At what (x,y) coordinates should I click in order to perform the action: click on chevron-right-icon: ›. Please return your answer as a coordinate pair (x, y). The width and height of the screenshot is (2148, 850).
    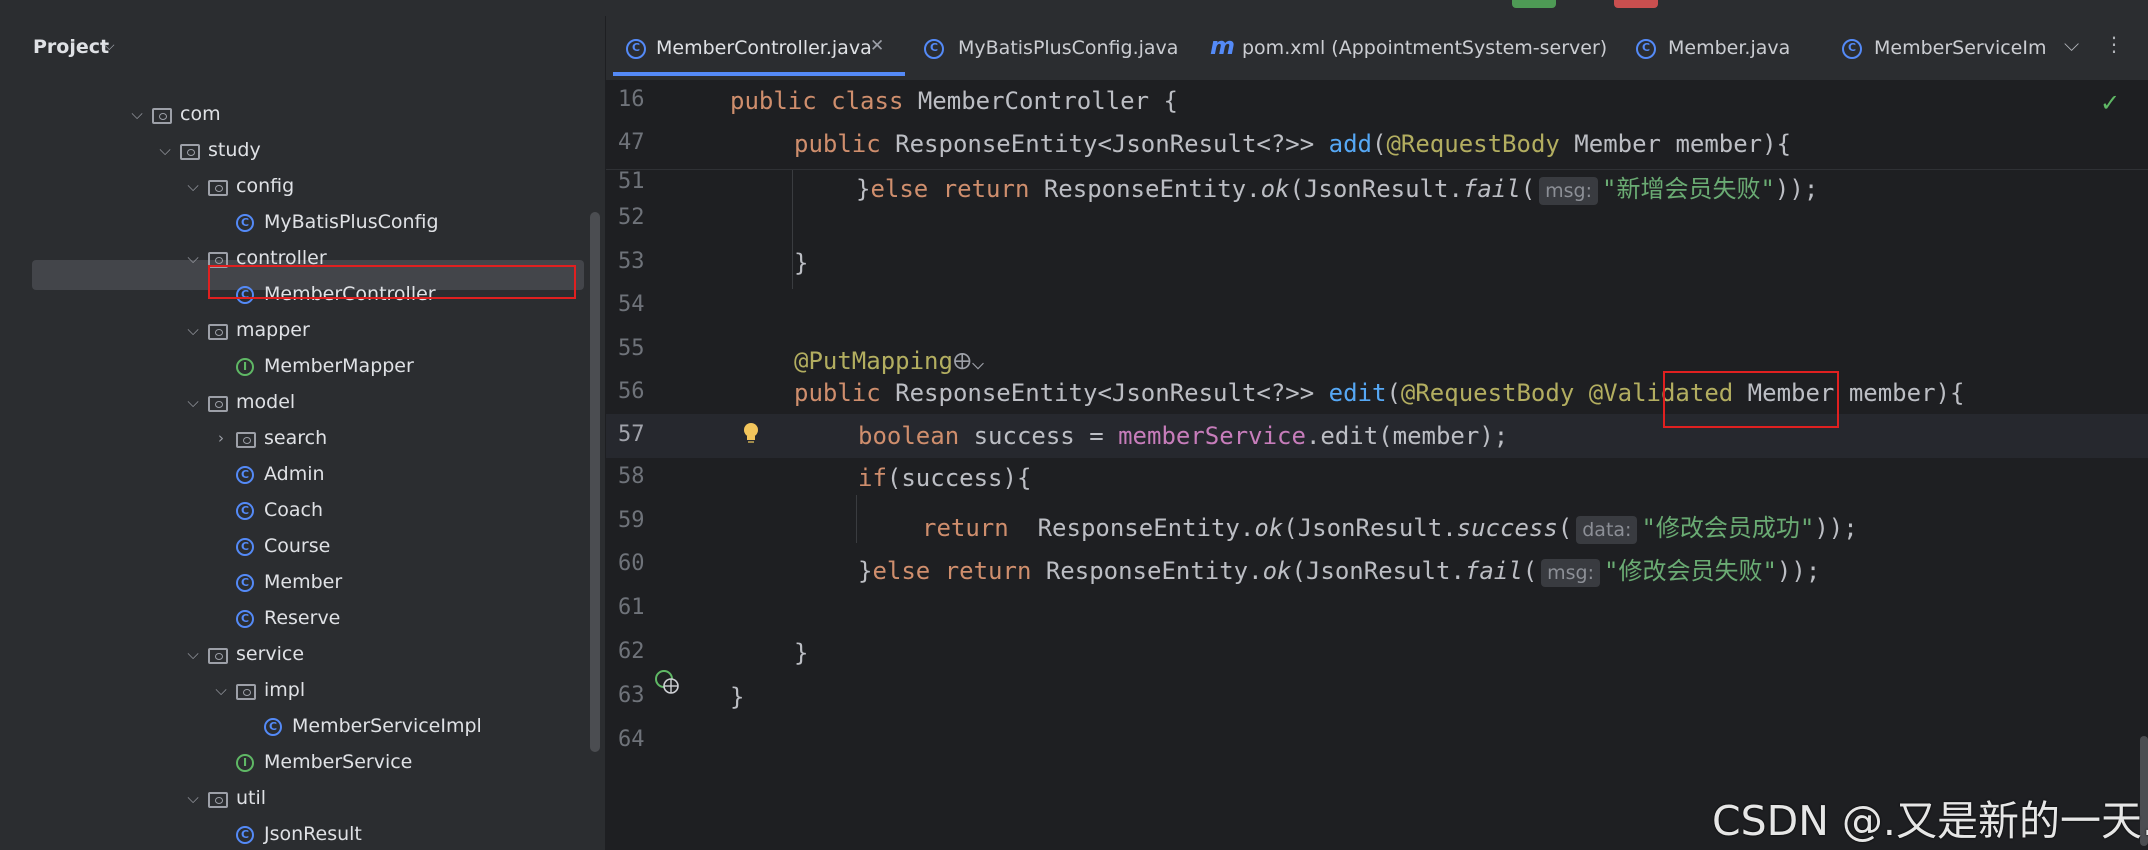
    Looking at the image, I should click on (221, 438).